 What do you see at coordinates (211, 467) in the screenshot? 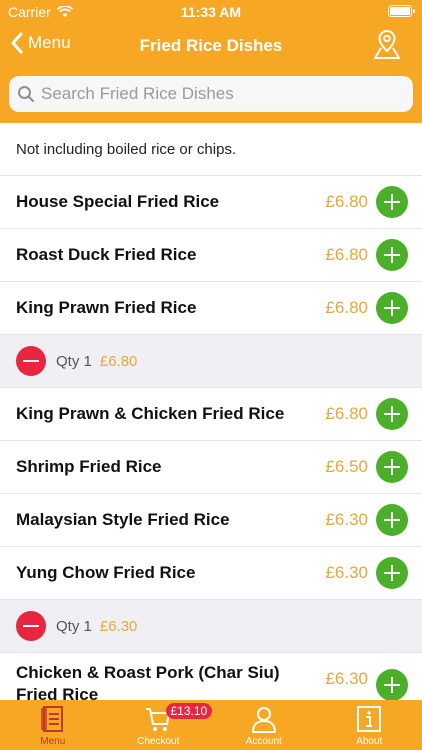
I see `dish-row: Shrimp Fried Rice £6.50` at bounding box center [211, 467].